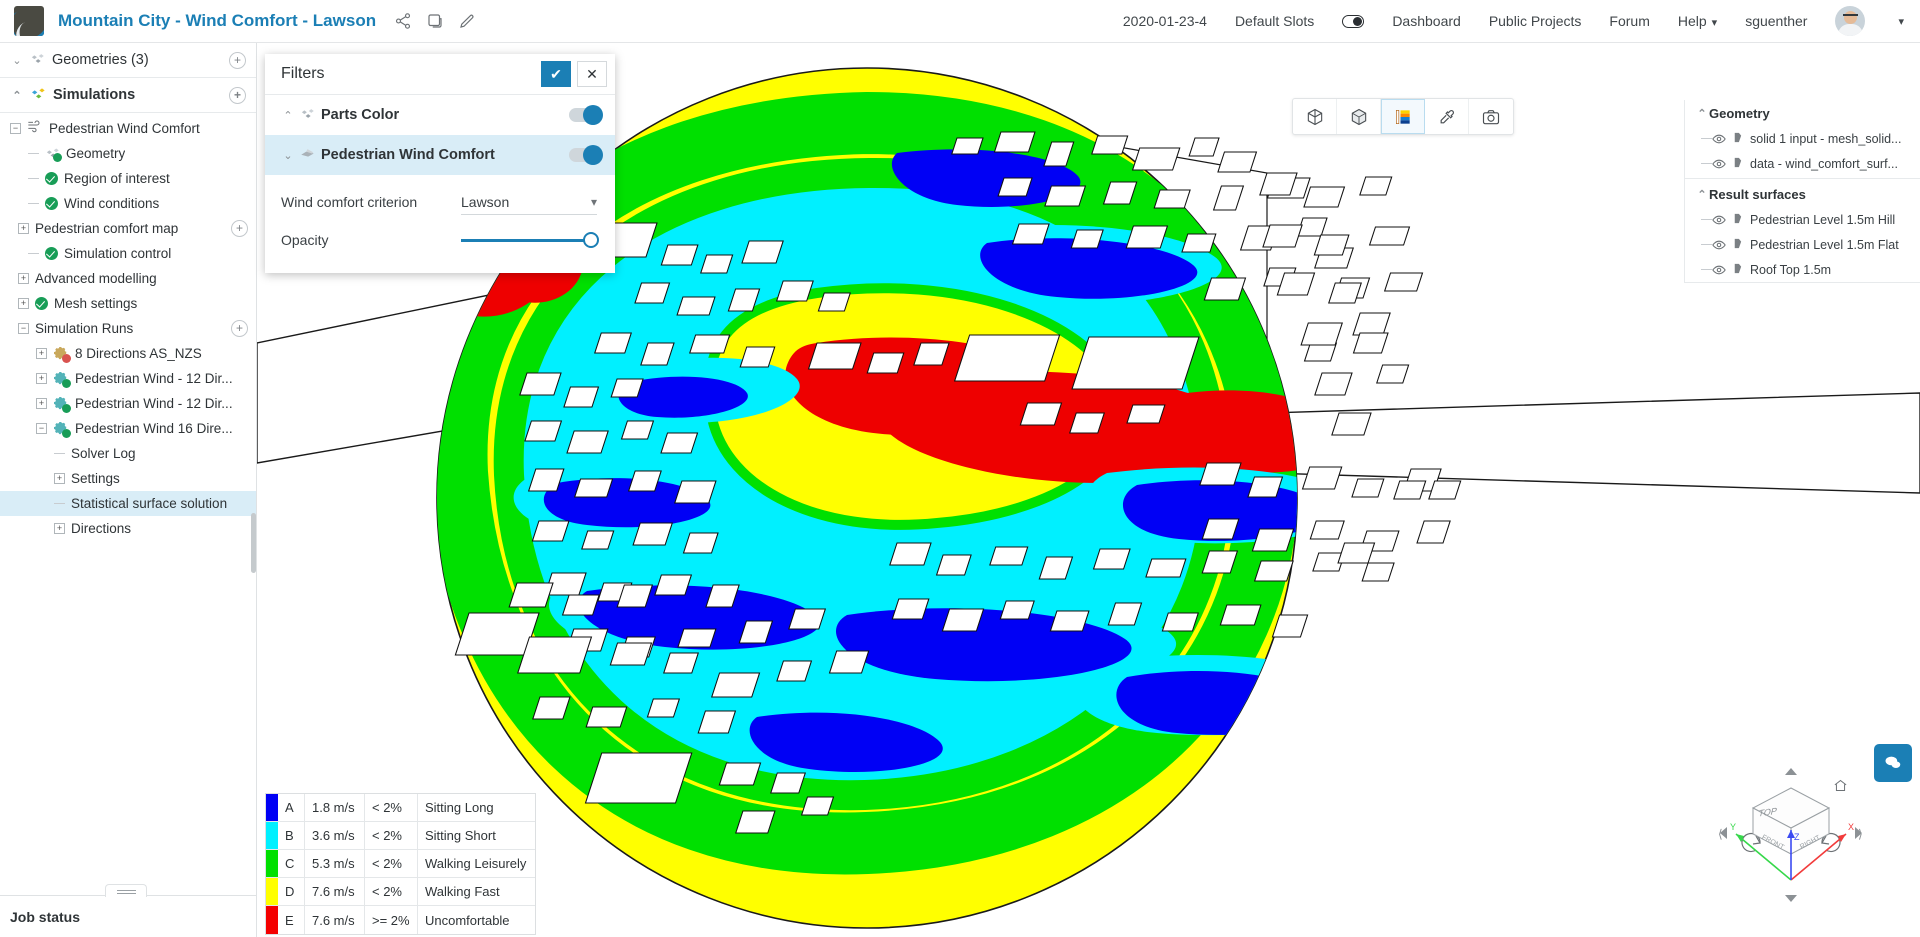 The height and width of the screenshot is (937, 1920). What do you see at coordinates (1535, 21) in the screenshot?
I see `nav-public-projects: Public Projects` at bounding box center [1535, 21].